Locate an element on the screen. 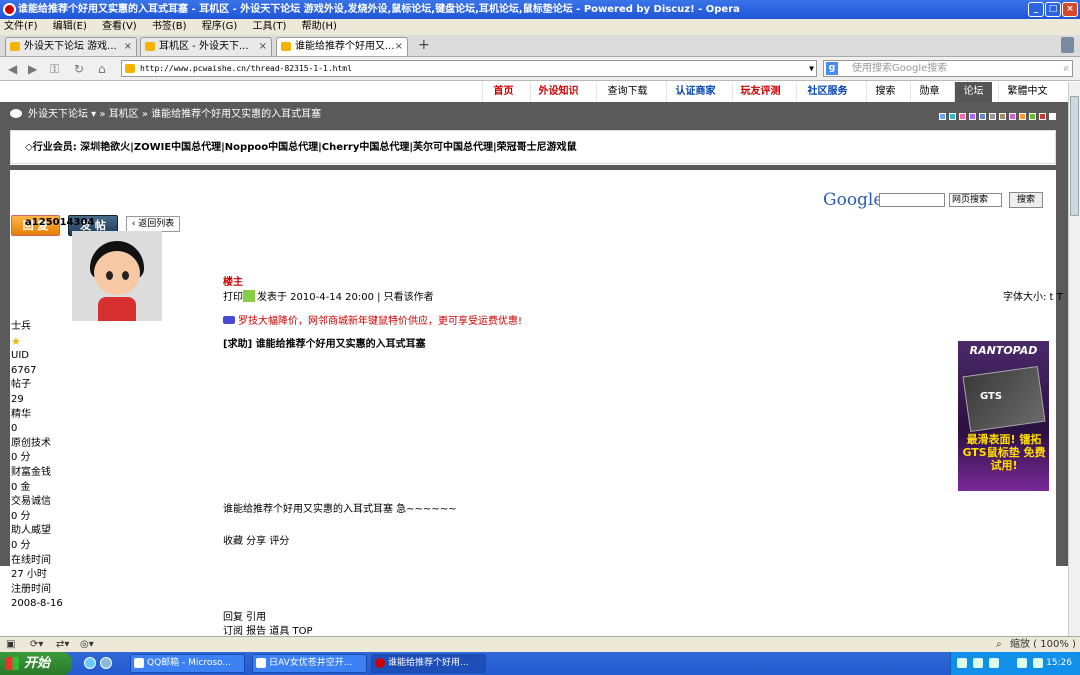 The width and height of the screenshot is (1080, 675). close-button: × is located at coordinates (1070, 9).